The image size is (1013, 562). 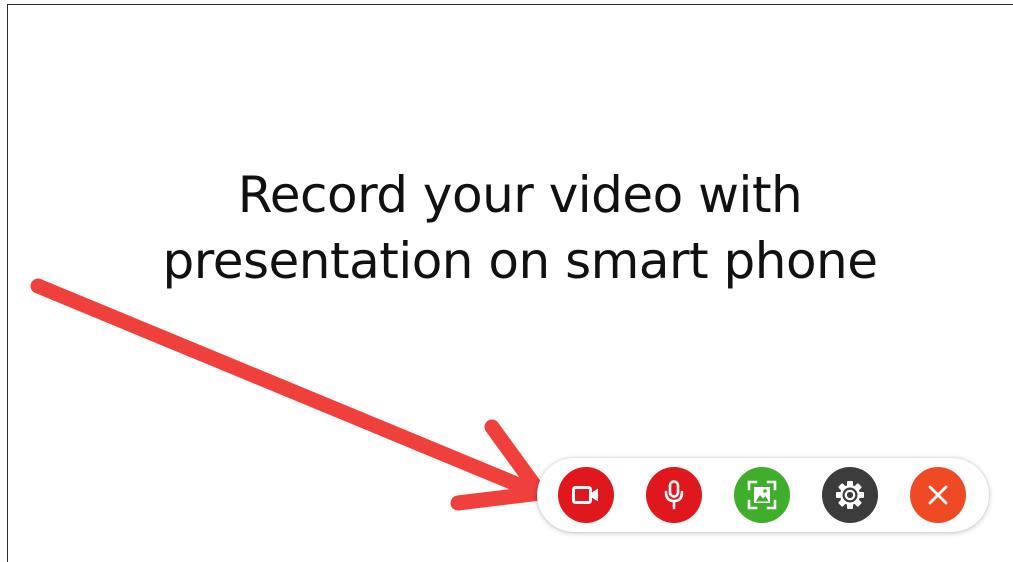 I want to click on microphone-button, so click(x=674, y=495).